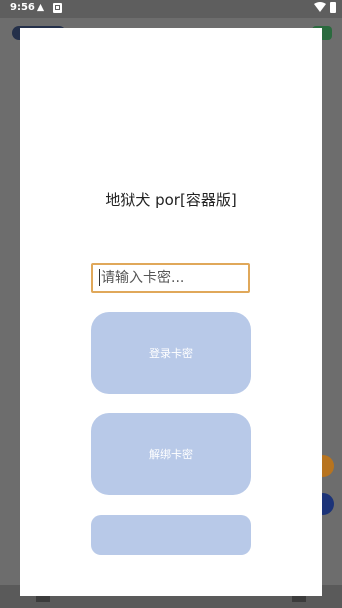  What do you see at coordinates (171, 200) in the screenshot?
I see `dialog-title: 地狱犬 por[容器版]` at bounding box center [171, 200].